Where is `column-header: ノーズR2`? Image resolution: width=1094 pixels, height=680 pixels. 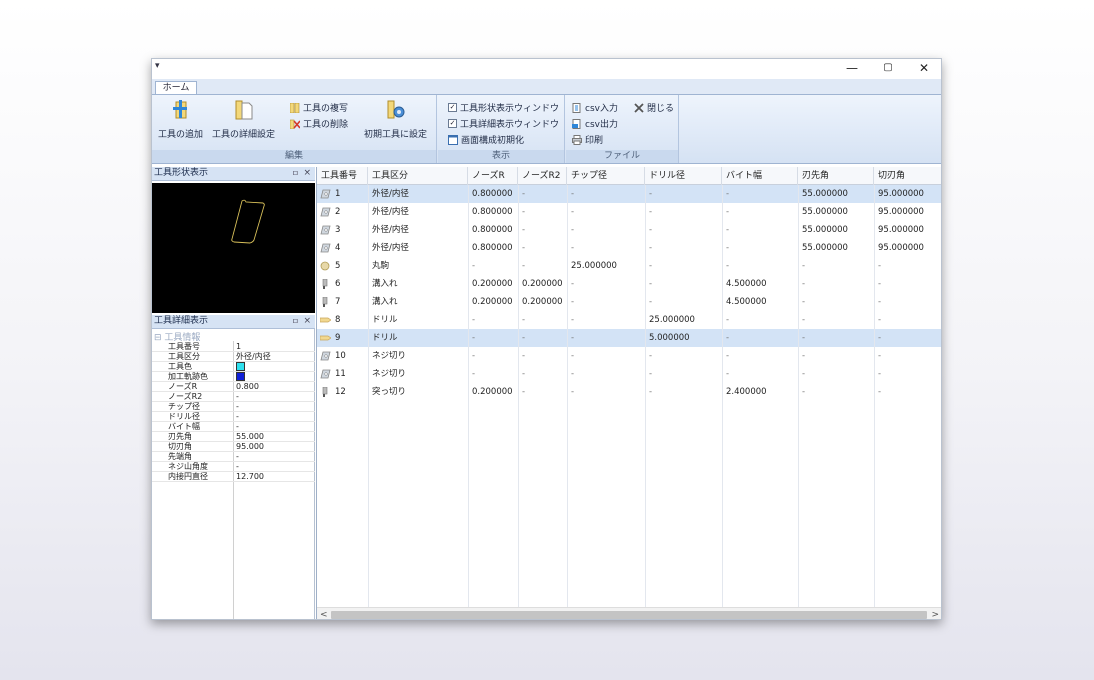
column-header: ノーズR2 is located at coordinates (542, 176).